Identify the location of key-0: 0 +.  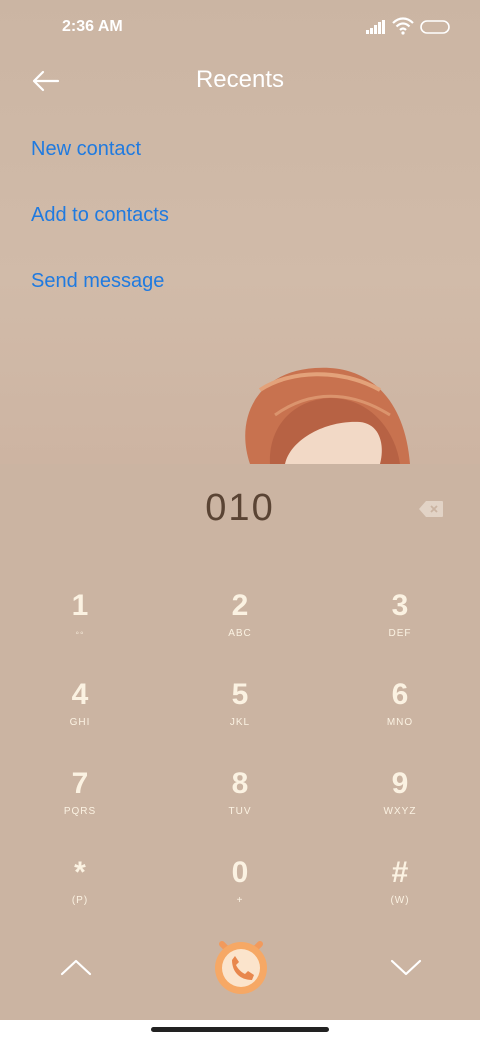
(240, 899).